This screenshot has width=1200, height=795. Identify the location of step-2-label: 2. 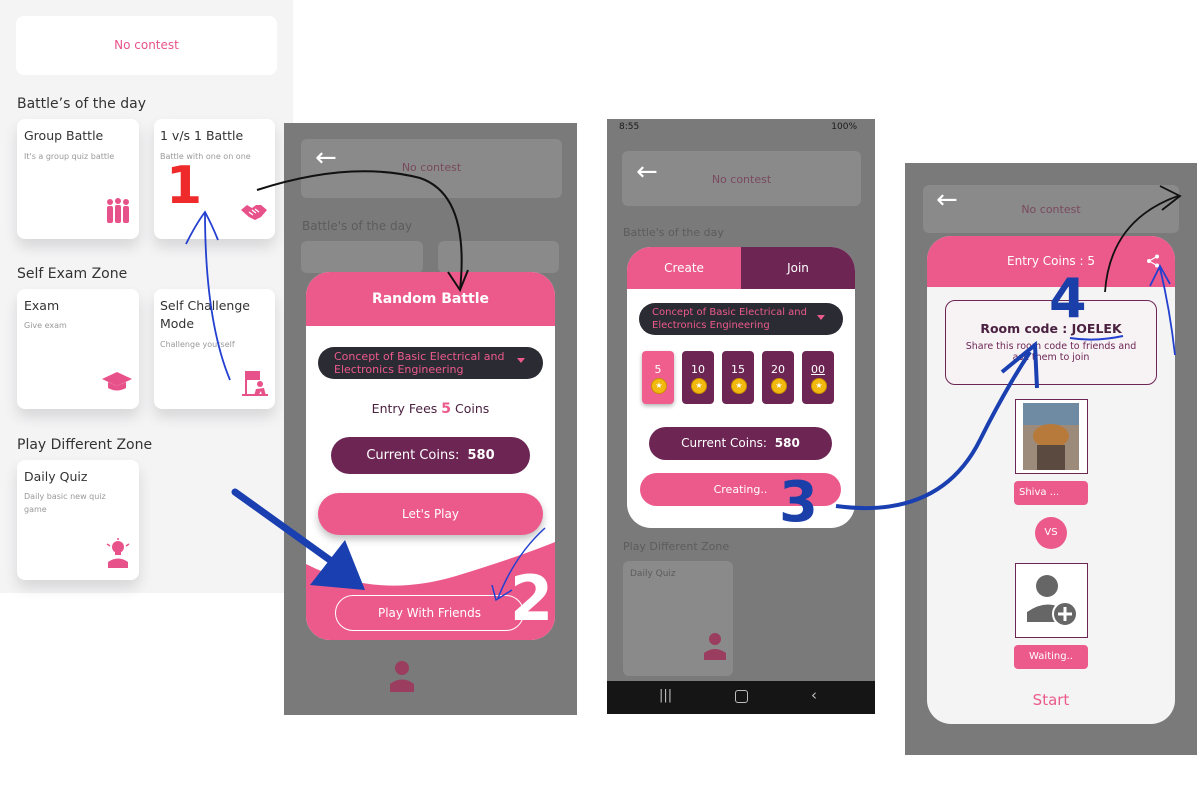
(532, 598).